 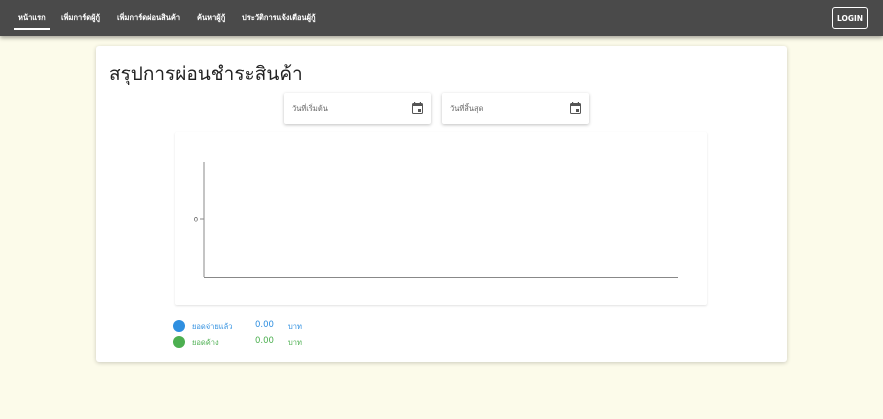 What do you see at coordinates (295, 326) in the screenshot?
I see `paid-unit: บาท` at bounding box center [295, 326].